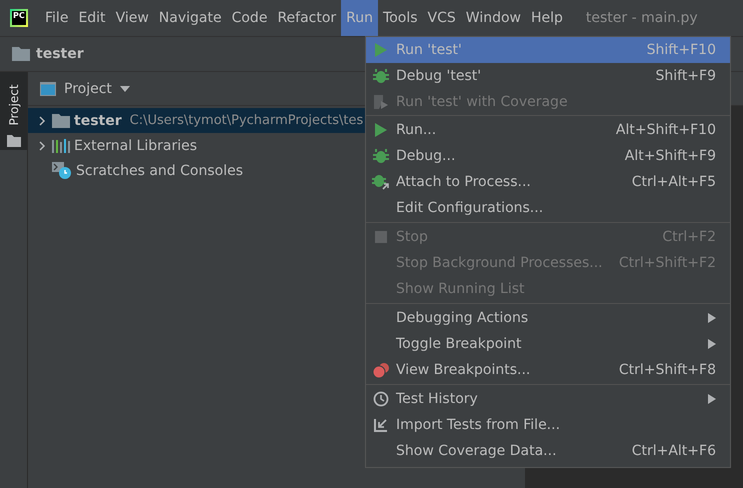 This screenshot has height=488, width=743. Describe the element at coordinates (135, 146) in the screenshot. I see `tree-label: External Libraries` at that location.